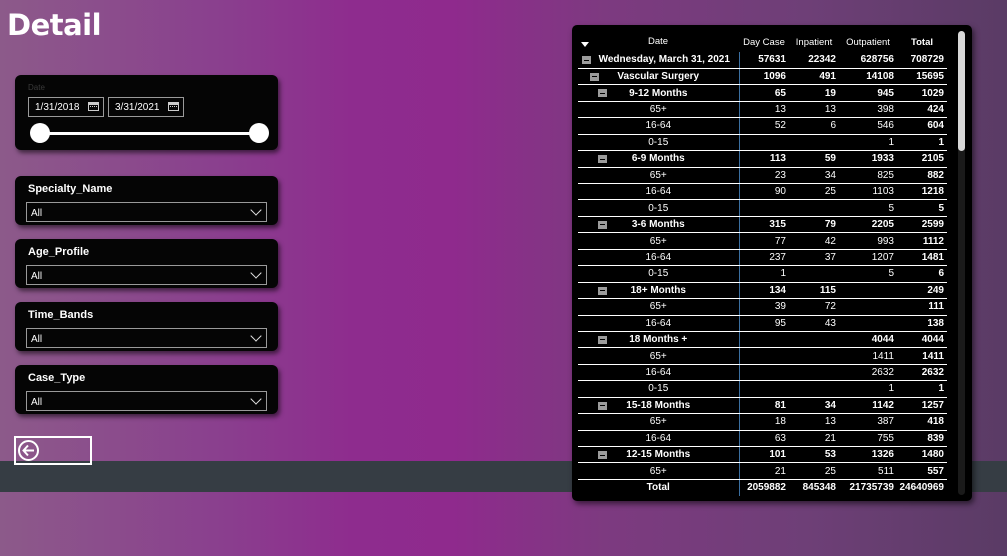 This screenshot has width=1007, height=556. I want to click on table-row: 0-15 1 5 6, so click(762, 274).